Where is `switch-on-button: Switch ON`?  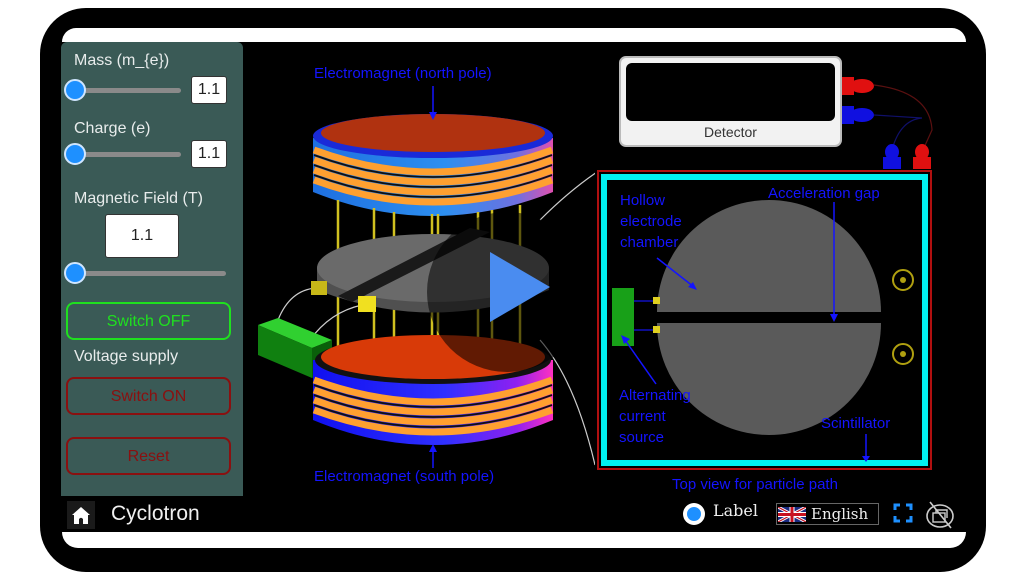 switch-on-button: Switch ON is located at coordinates (148, 396).